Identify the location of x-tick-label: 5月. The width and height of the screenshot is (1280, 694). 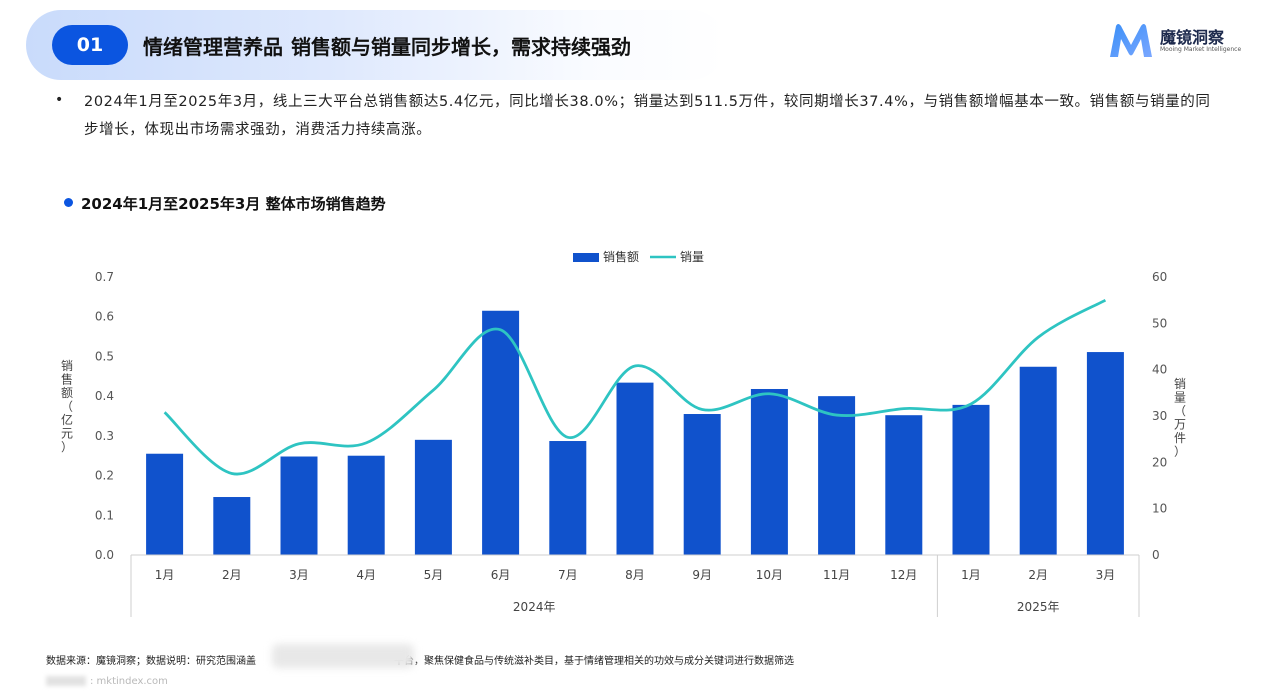
(434, 575).